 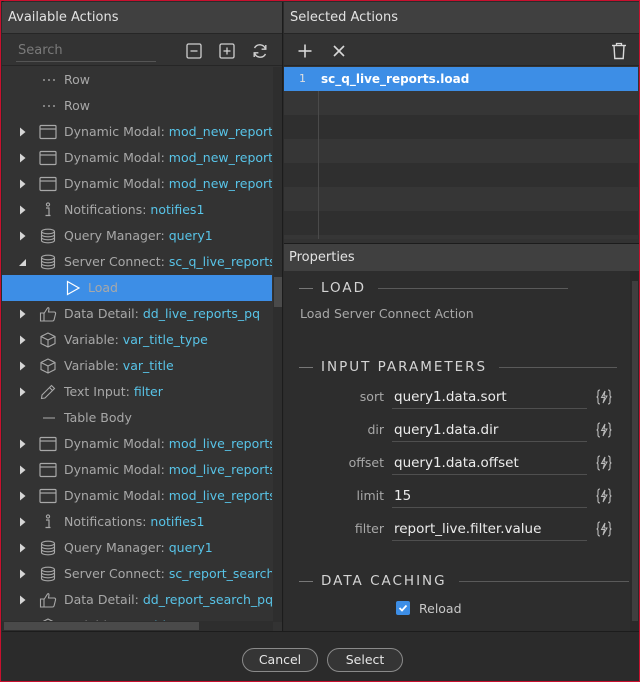 I want to click on param-label: sort, so click(x=371, y=396).